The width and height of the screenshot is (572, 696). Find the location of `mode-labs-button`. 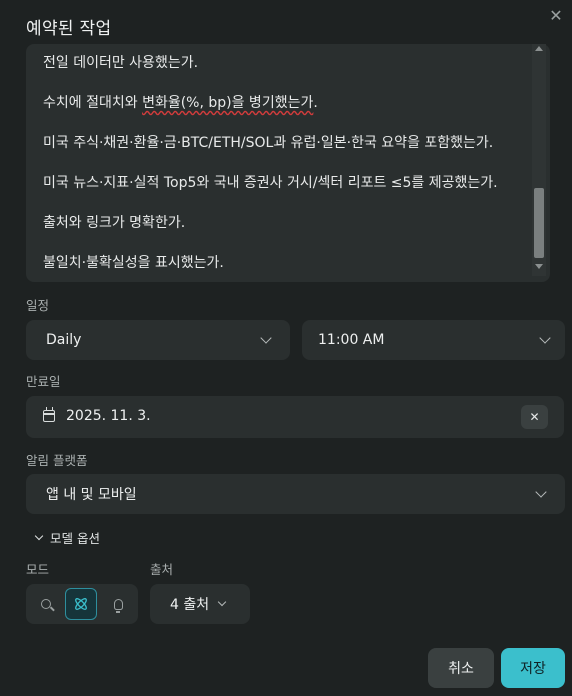

mode-labs-button is located at coordinates (118, 604).